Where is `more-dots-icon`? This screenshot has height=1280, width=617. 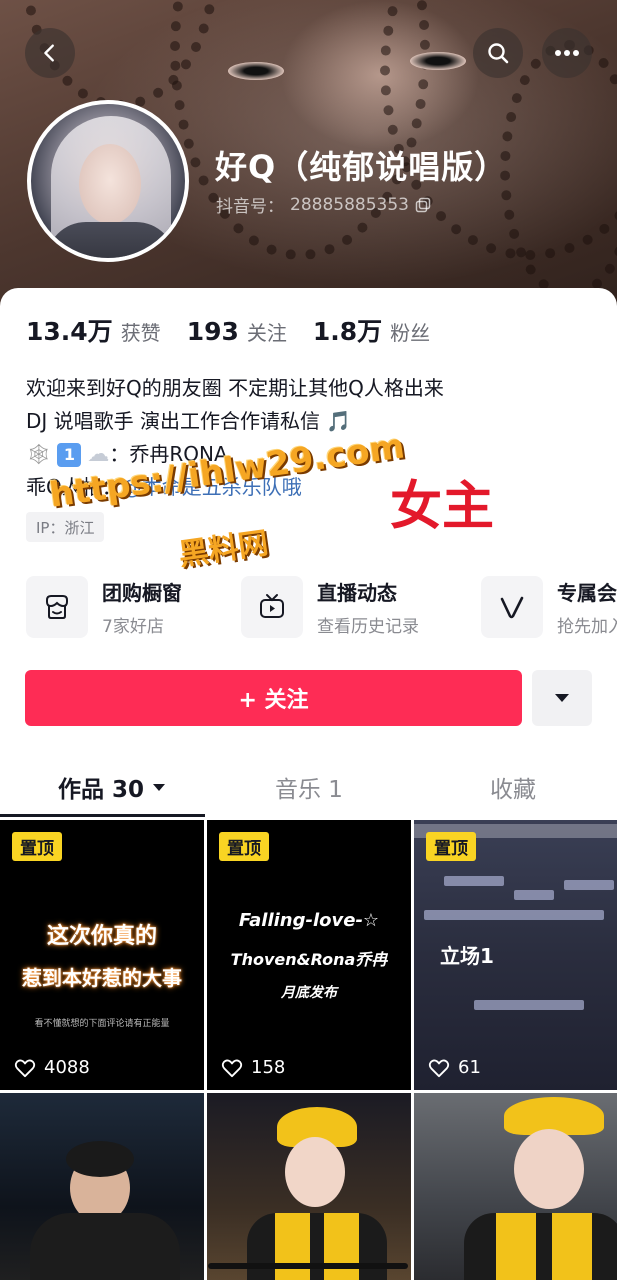 more-dots-icon is located at coordinates (567, 53).